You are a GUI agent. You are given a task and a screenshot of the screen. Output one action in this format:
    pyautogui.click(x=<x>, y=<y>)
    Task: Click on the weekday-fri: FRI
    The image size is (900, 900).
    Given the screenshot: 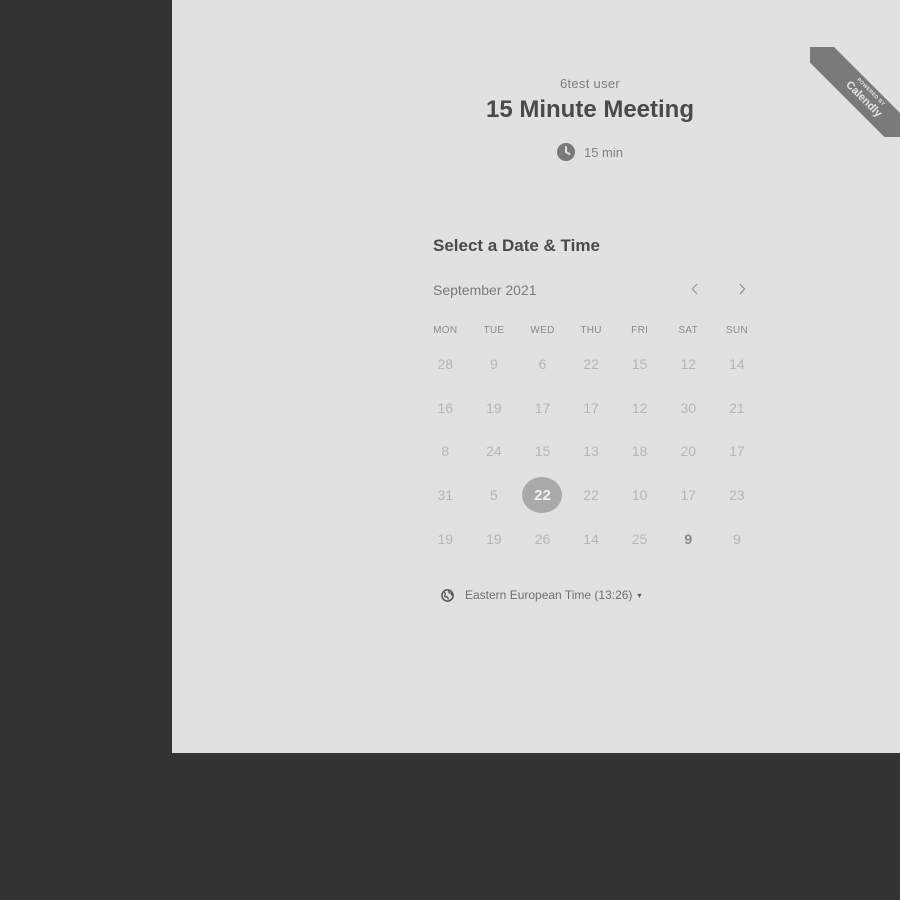 What is the action you would take?
    pyautogui.click(x=640, y=330)
    